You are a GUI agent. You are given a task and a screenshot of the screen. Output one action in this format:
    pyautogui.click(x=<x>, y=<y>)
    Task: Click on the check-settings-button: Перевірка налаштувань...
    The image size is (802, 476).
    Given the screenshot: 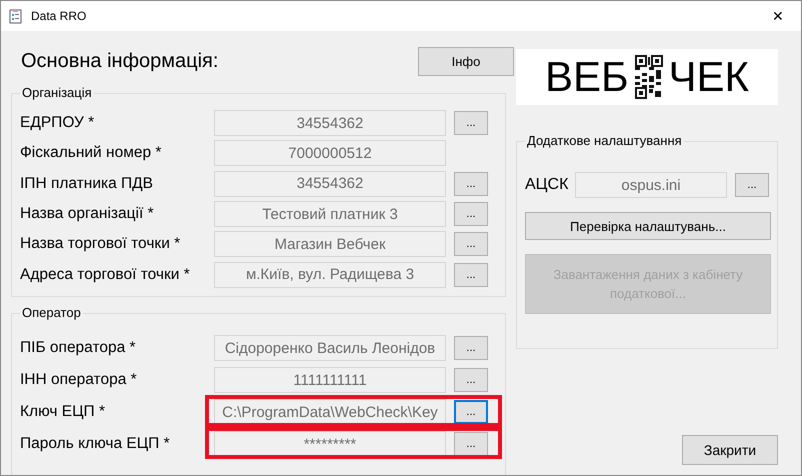 What is the action you would take?
    pyautogui.click(x=648, y=226)
    